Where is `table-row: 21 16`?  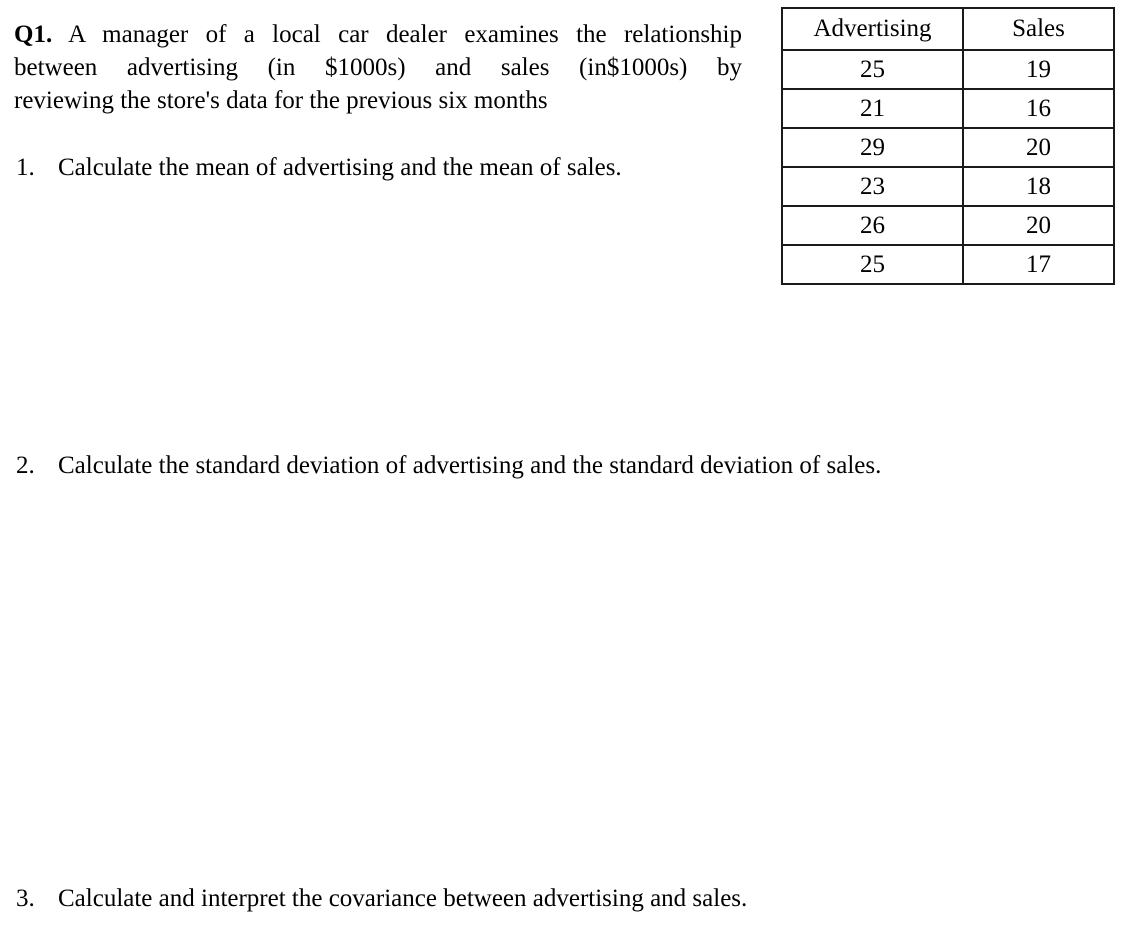 table-row: 21 16 is located at coordinates (948, 108).